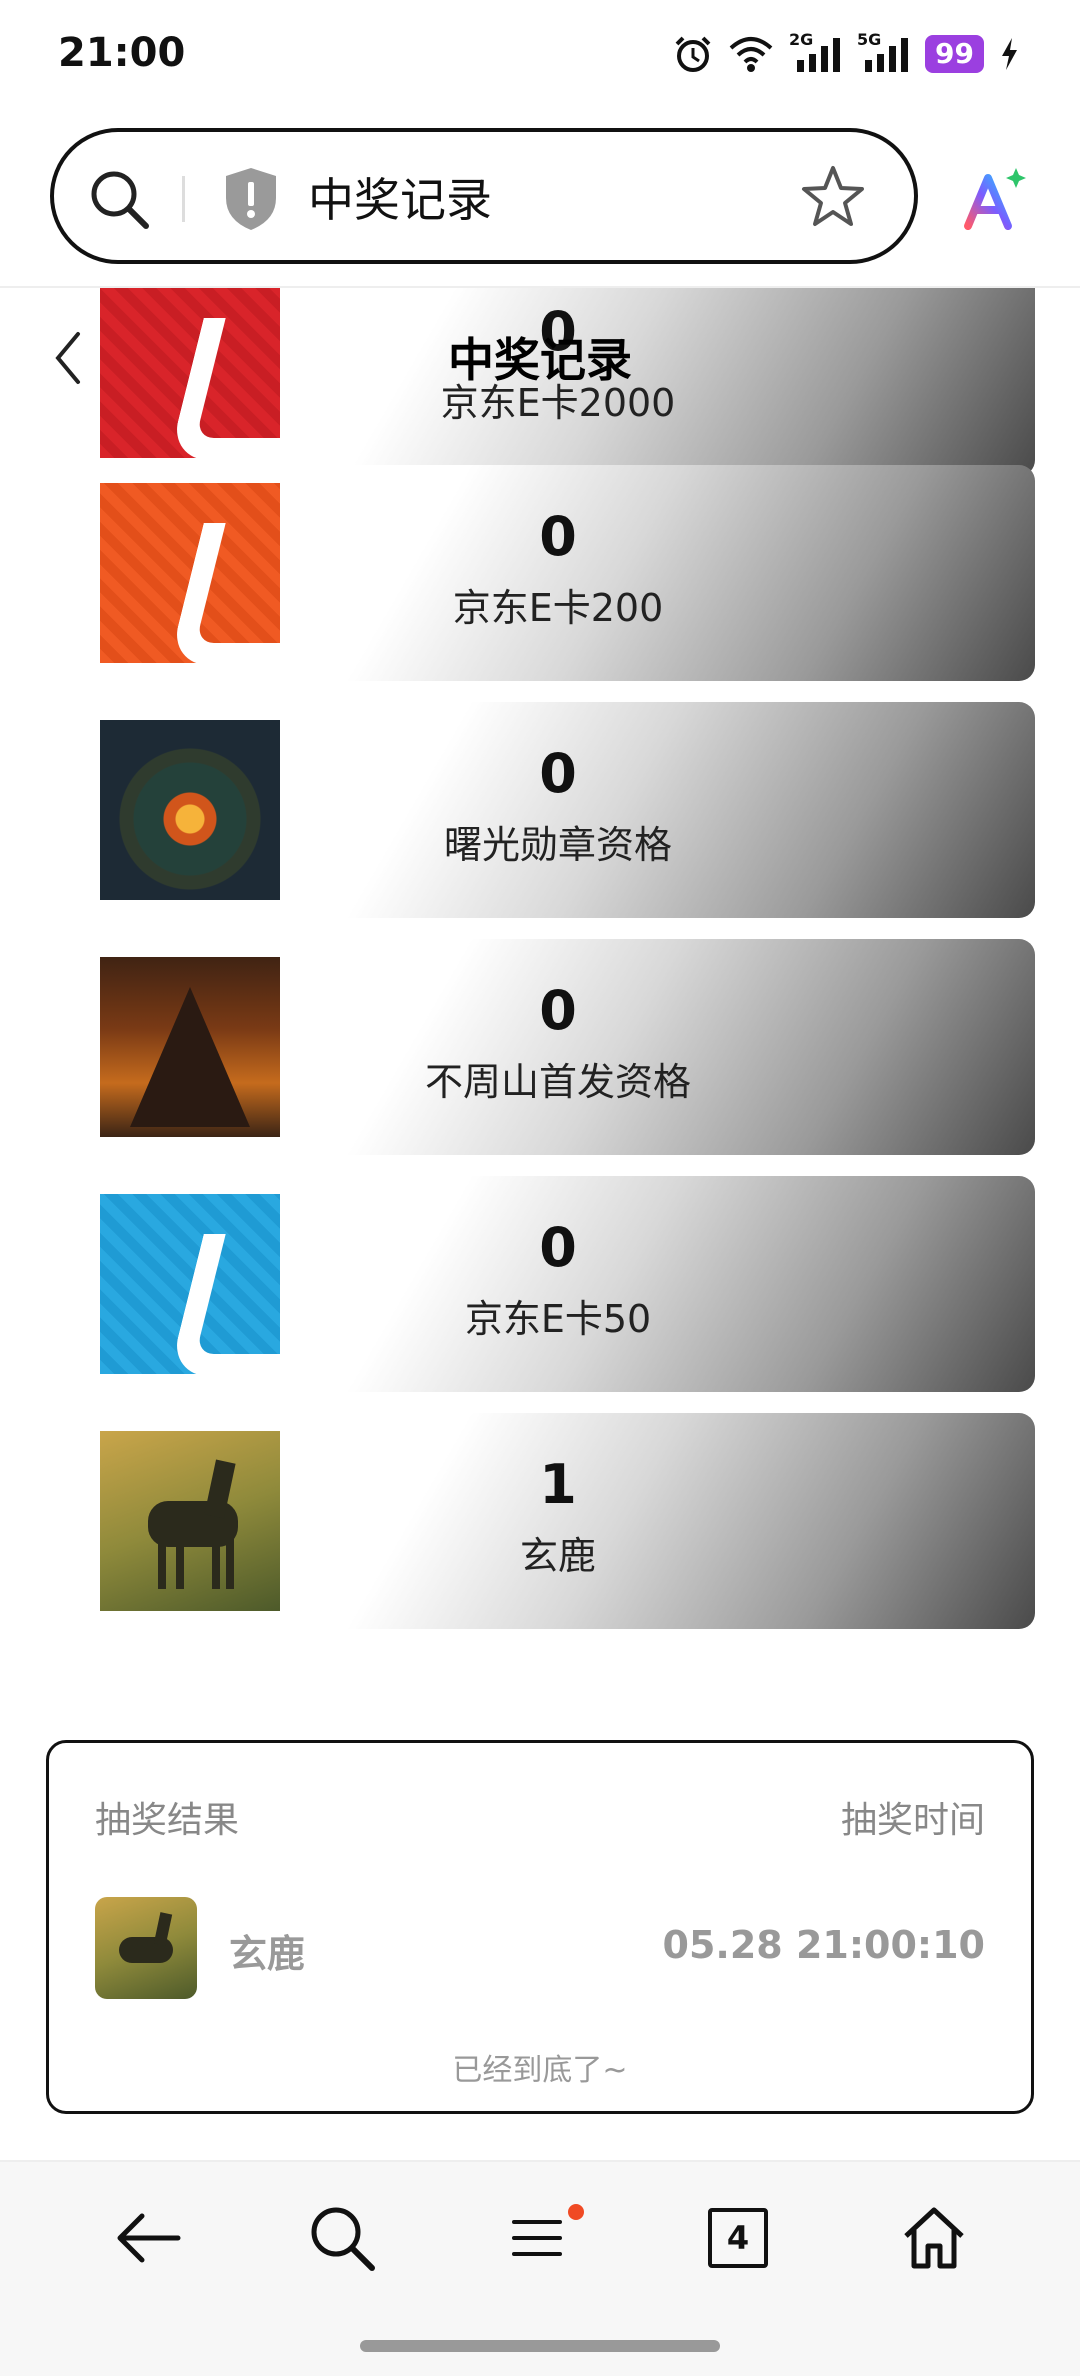 This screenshot has width=1080, height=2376. Describe the element at coordinates (738, 2238) in the screenshot. I see `tabs-button: 4` at that location.